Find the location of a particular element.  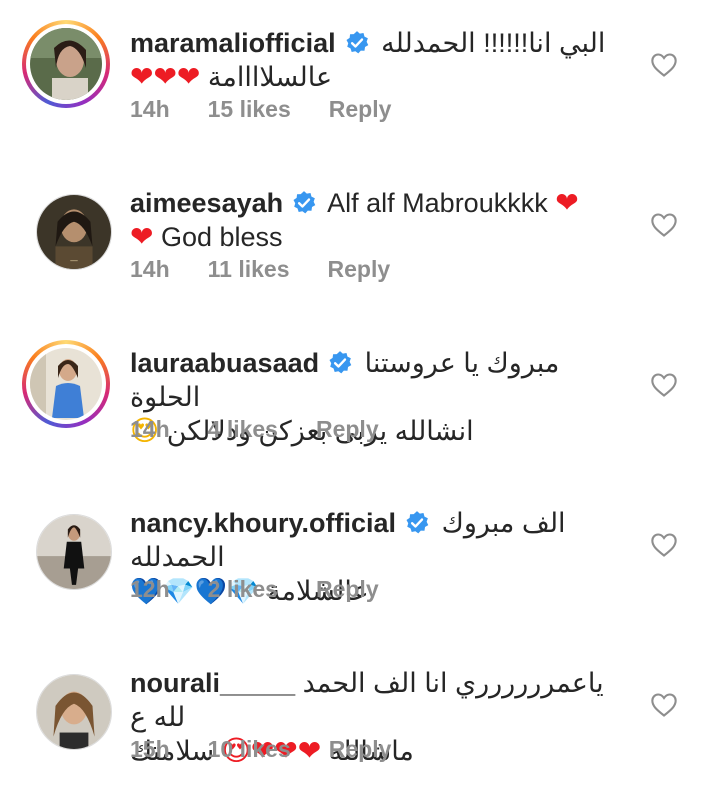

comment-time: 15h is located at coordinates (150, 749).